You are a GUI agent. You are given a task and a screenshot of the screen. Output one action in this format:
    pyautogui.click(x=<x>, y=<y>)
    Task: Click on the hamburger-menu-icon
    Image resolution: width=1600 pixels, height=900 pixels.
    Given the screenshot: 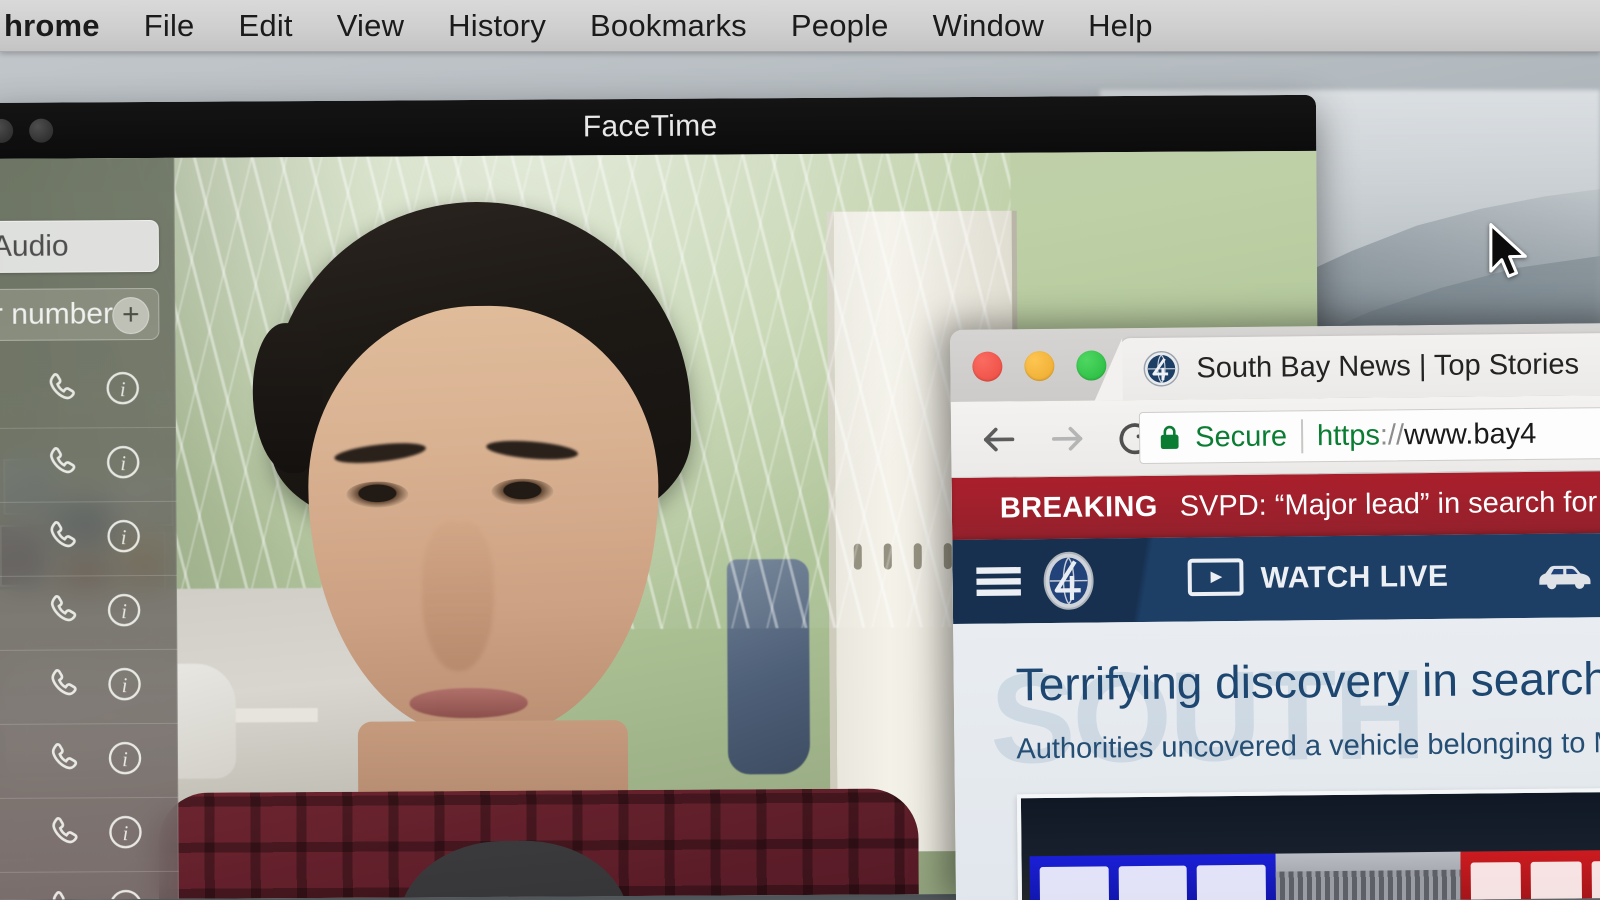 What is the action you would take?
    pyautogui.click(x=998, y=581)
    